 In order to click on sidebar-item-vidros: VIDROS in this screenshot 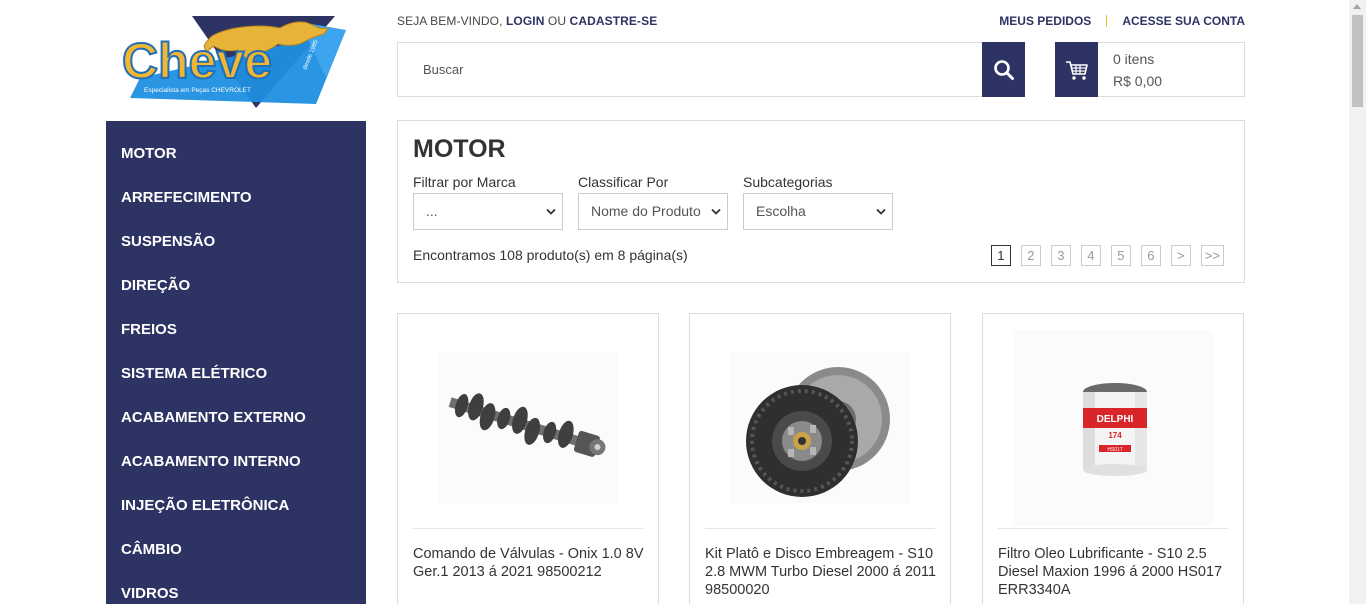, I will do `click(236, 588)`.